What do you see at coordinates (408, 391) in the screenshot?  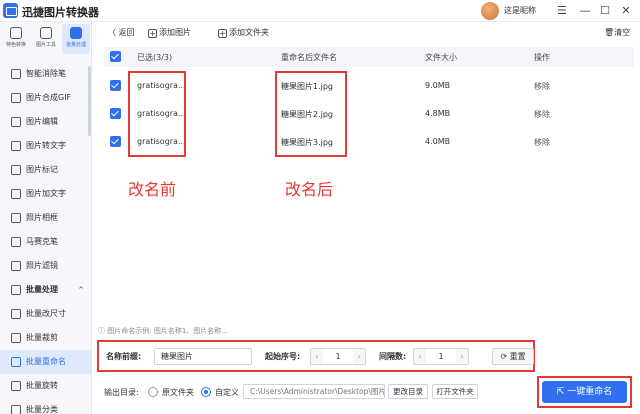 I see `change-dir-button: 更改目录` at bounding box center [408, 391].